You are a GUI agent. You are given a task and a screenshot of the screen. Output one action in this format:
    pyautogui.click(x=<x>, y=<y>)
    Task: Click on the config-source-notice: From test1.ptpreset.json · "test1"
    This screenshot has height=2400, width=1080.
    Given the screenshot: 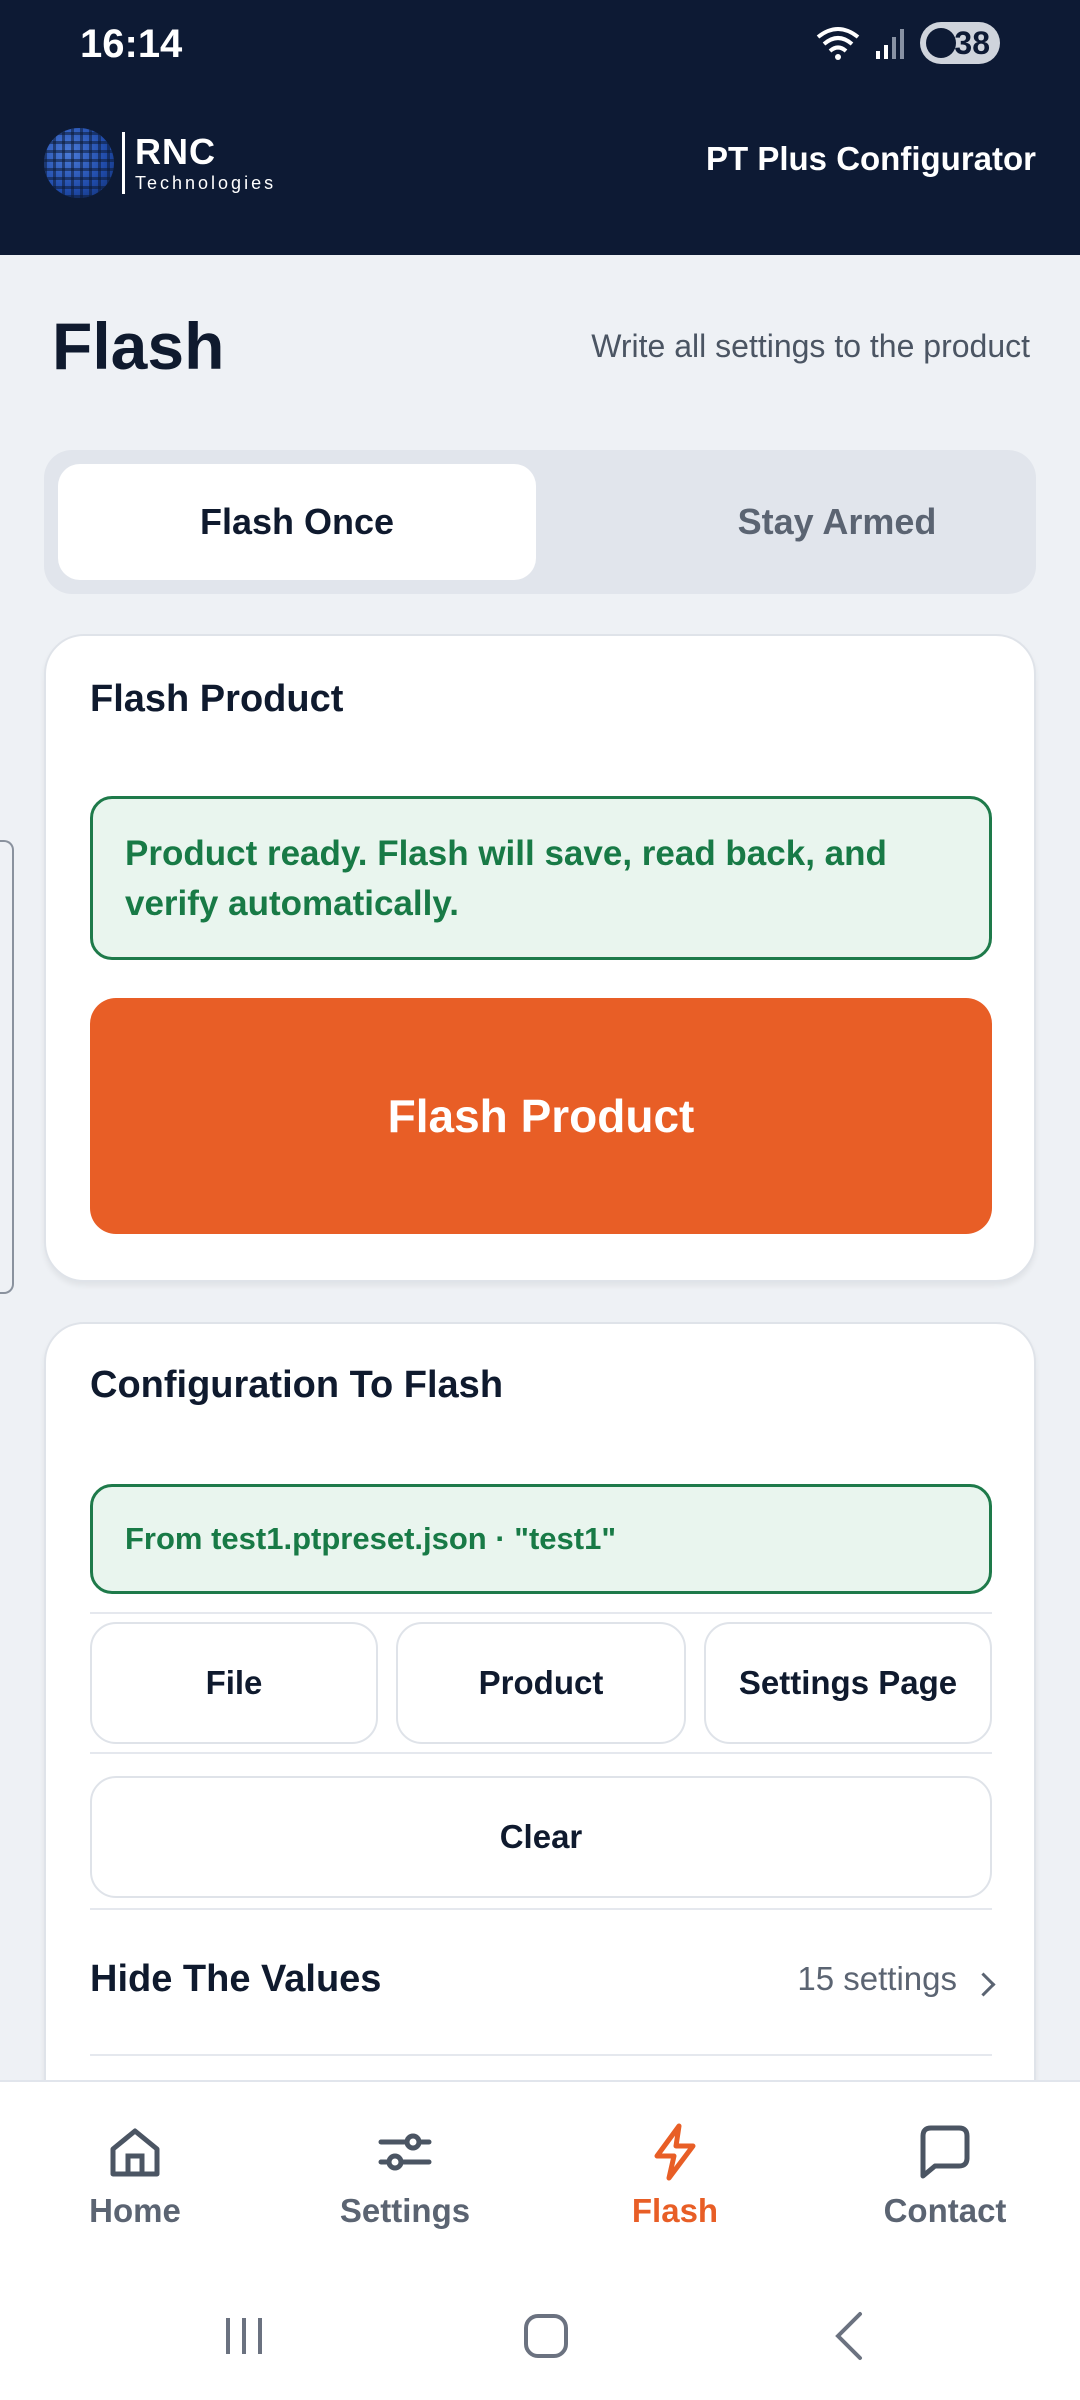 What is the action you would take?
    pyautogui.click(x=541, y=1539)
    